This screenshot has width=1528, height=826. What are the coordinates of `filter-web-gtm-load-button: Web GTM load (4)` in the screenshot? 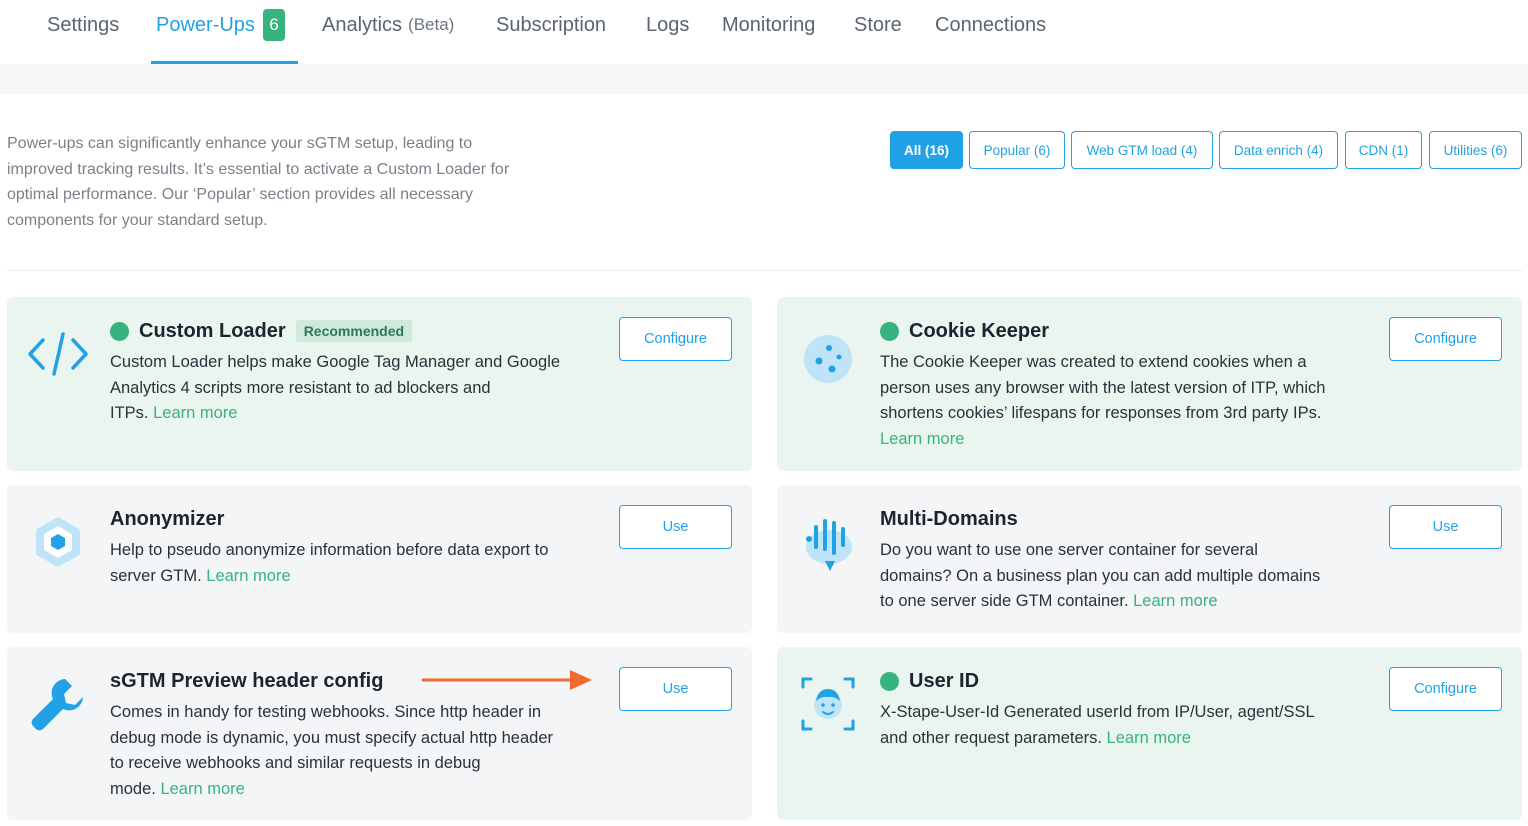 It's located at (1142, 150).